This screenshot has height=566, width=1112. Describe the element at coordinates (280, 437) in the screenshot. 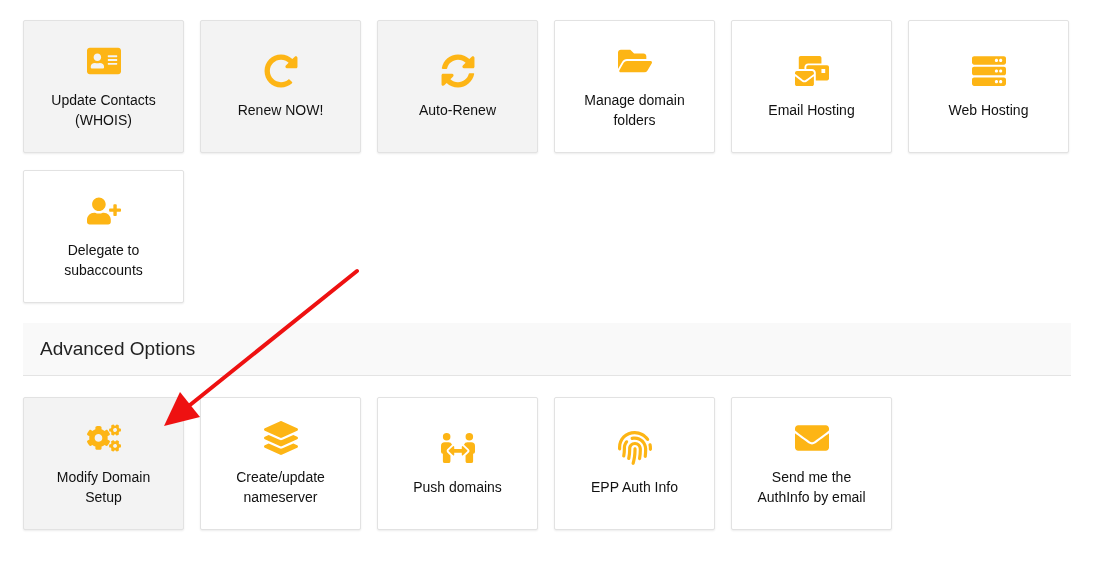

I see `layers-icon` at that location.